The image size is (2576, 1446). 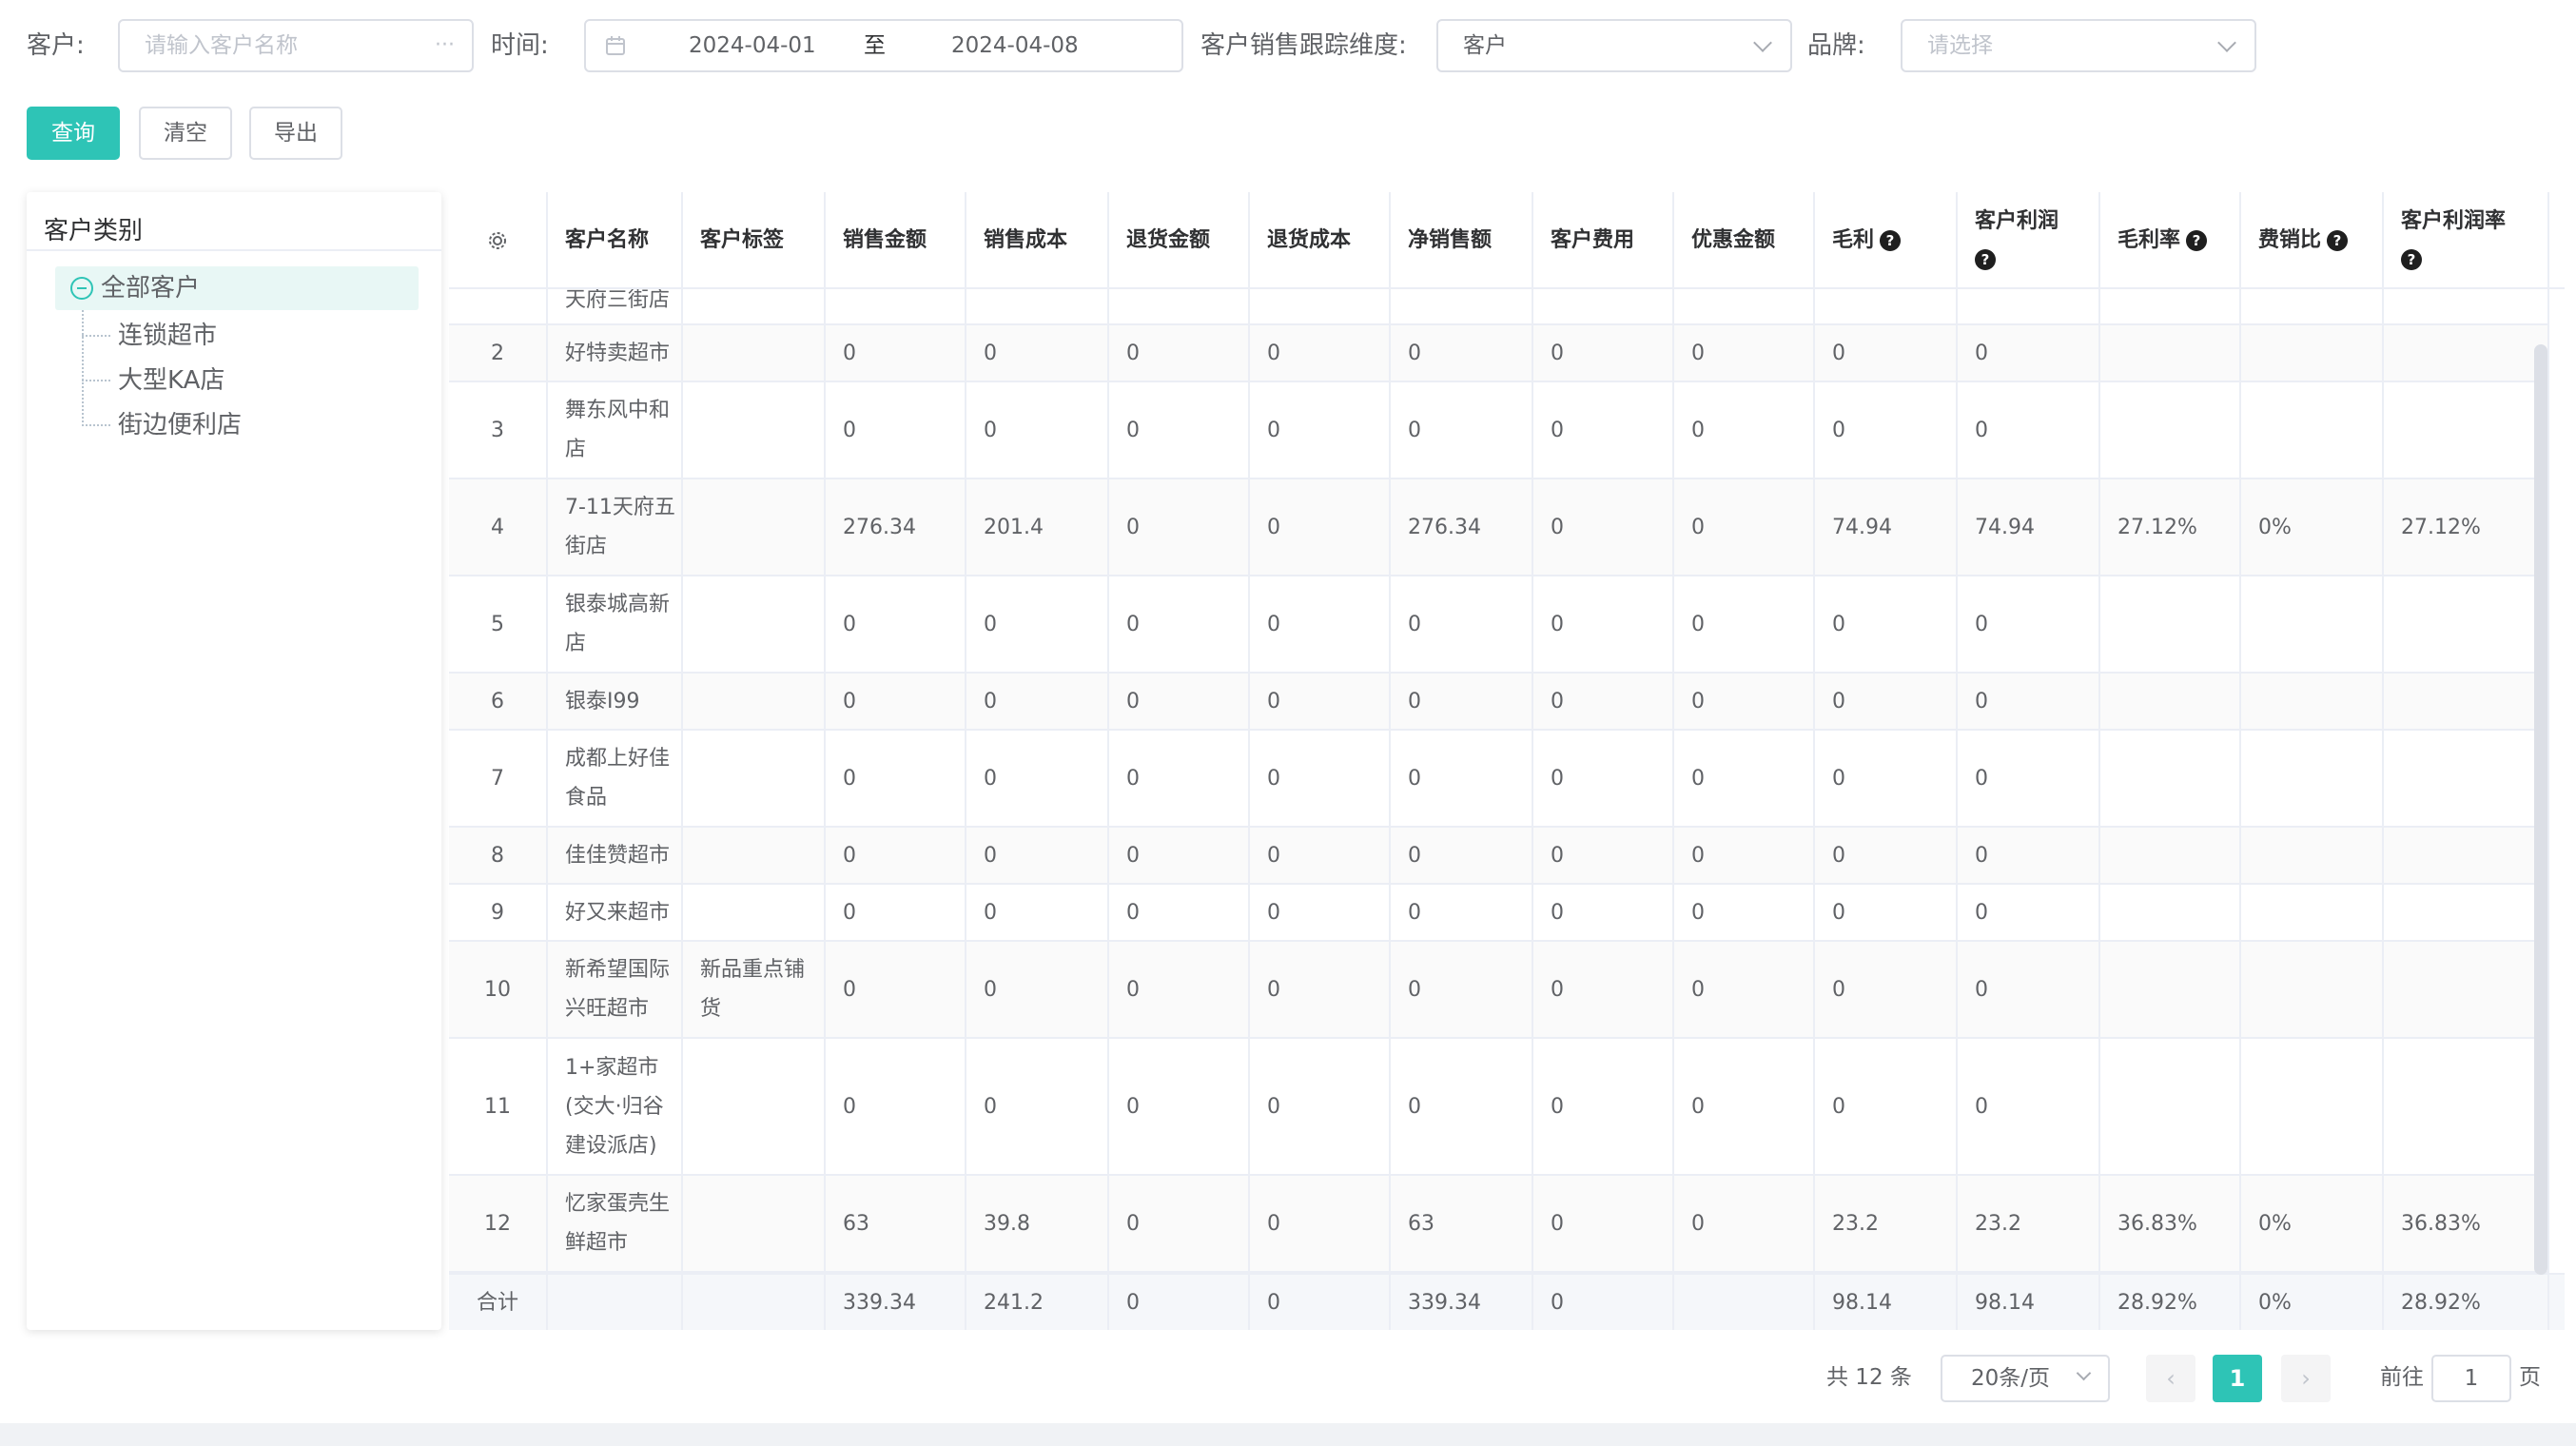 What do you see at coordinates (755, 240) in the screenshot?
I see `column-header: 客户标签` at bounding box center [755, 240].